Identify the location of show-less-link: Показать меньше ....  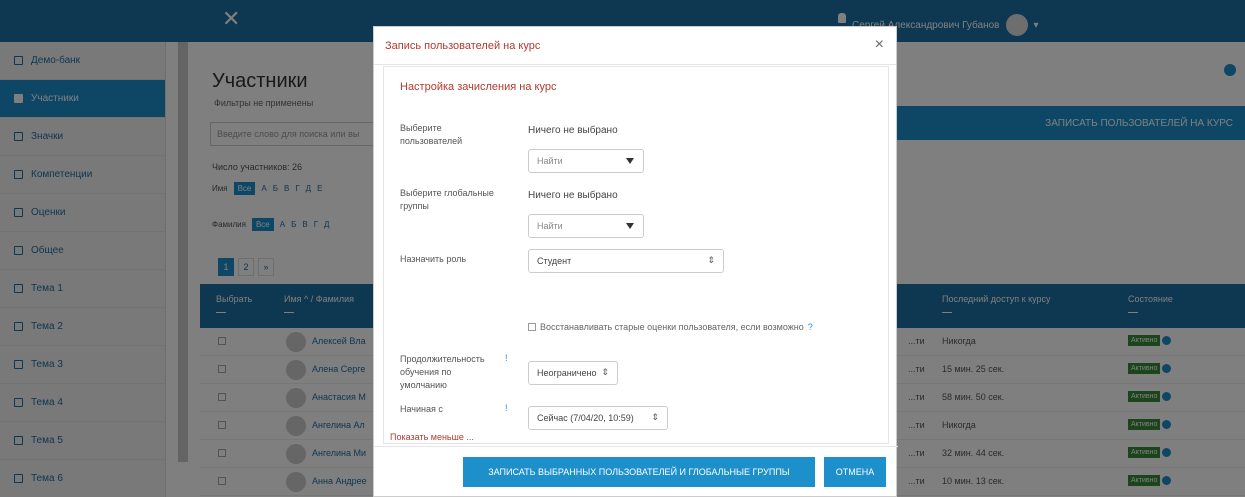
(432, 437).